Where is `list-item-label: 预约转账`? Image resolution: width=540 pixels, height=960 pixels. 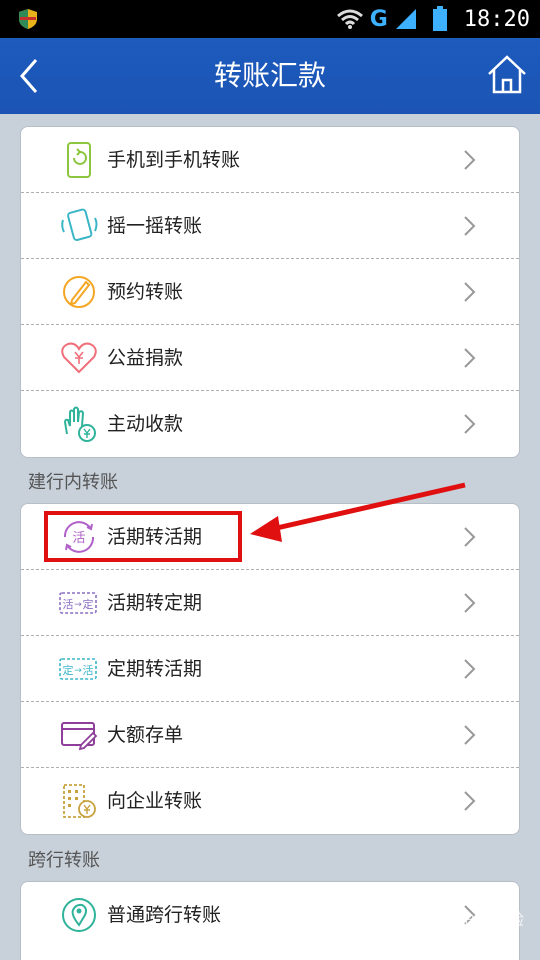 list-item-label: 预约转账 is located at coordinates (145, 292).